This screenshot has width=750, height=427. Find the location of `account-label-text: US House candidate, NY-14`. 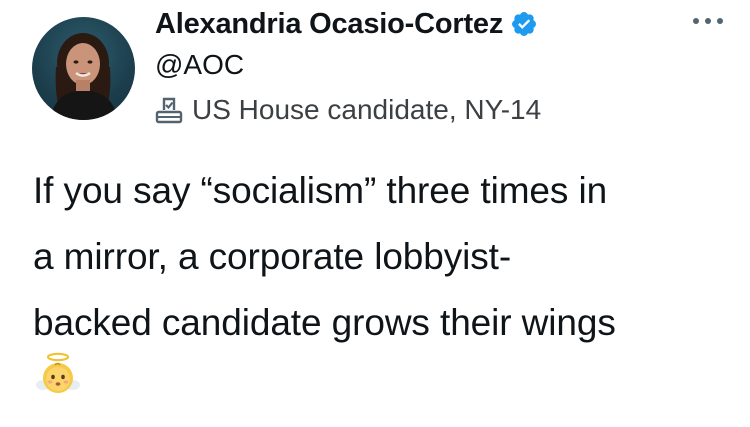

account-label-text: US House candidate, NY-14 is located at coordinates (367, 109).